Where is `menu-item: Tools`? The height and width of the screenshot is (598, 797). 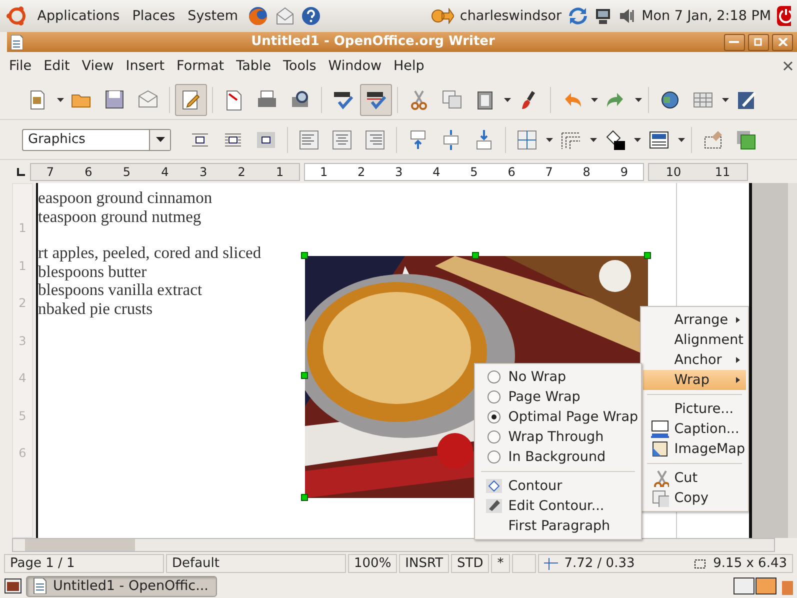 menu-item: Tools is located at coordinates (300, 66).